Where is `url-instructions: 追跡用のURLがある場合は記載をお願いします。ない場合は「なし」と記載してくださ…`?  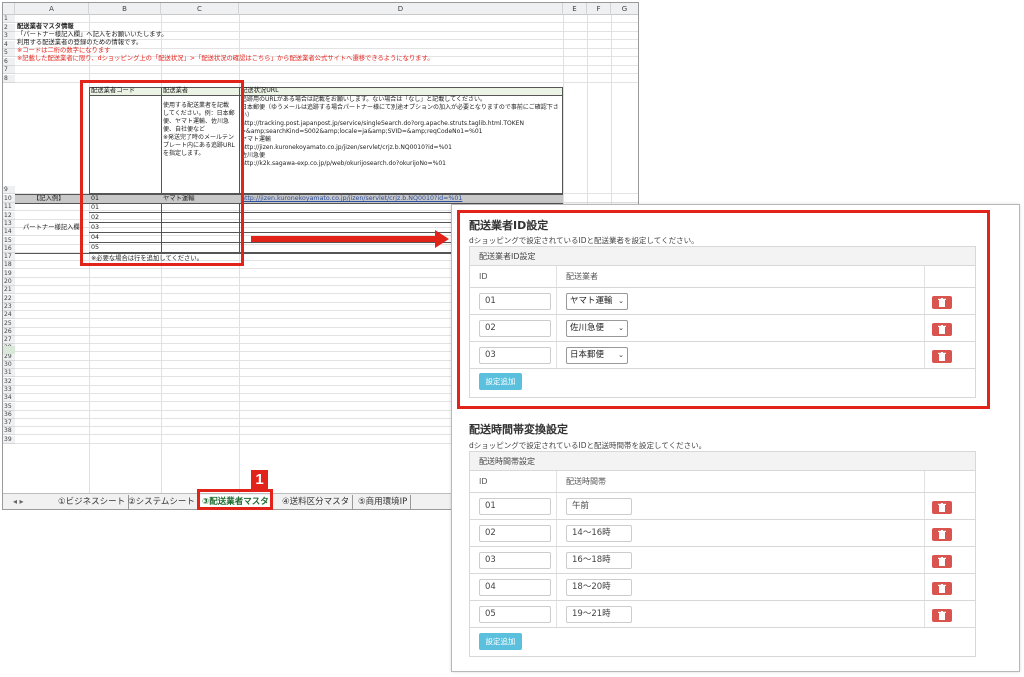
url-instructions: 追跡用のURLがある場合は記載をお願いします。ない場合は「なし」と記載してくださ… is located at coordinates (400, 132).